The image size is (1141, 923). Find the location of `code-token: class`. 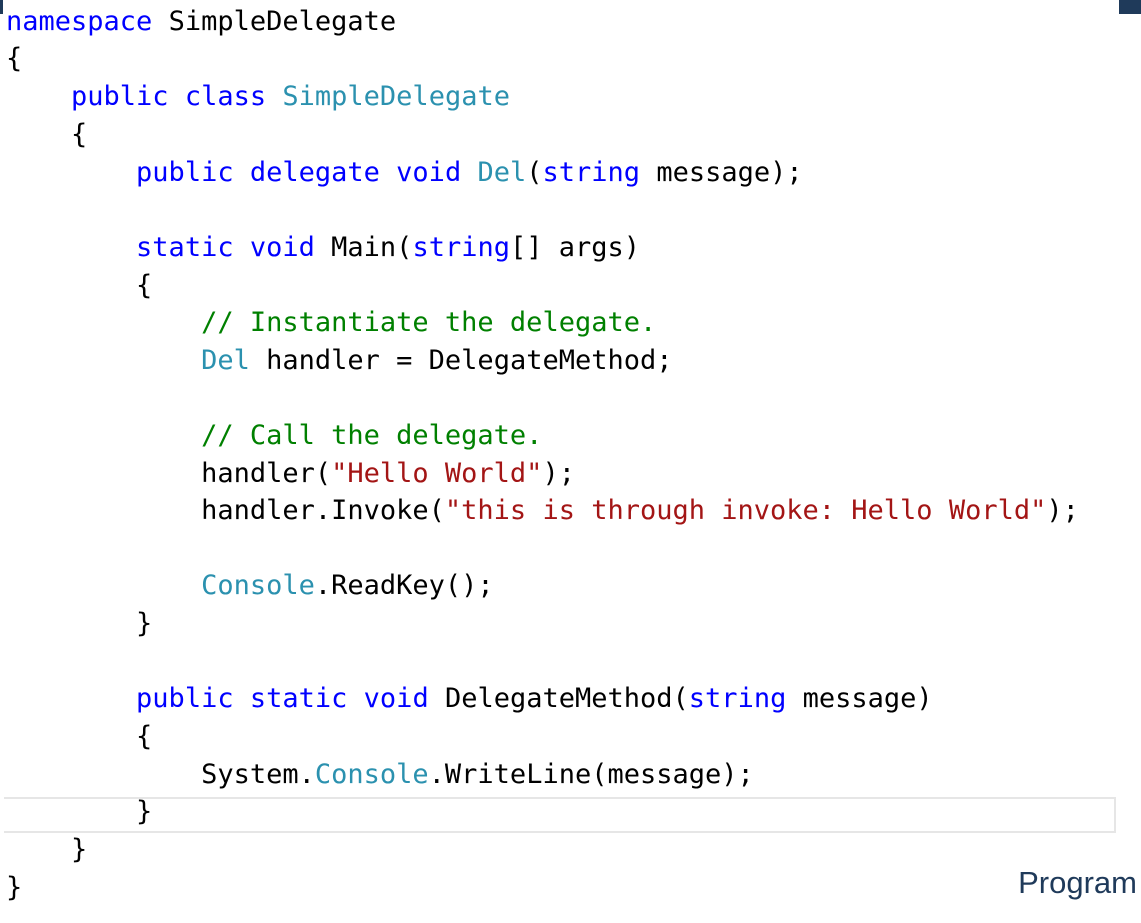

code-token: class is located at coordinates (225, 96).